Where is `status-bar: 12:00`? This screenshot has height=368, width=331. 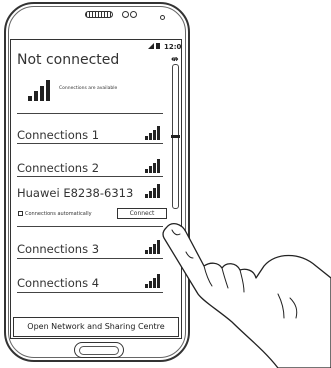
status-bar: 12:00 is located at coordinates (165, 46).